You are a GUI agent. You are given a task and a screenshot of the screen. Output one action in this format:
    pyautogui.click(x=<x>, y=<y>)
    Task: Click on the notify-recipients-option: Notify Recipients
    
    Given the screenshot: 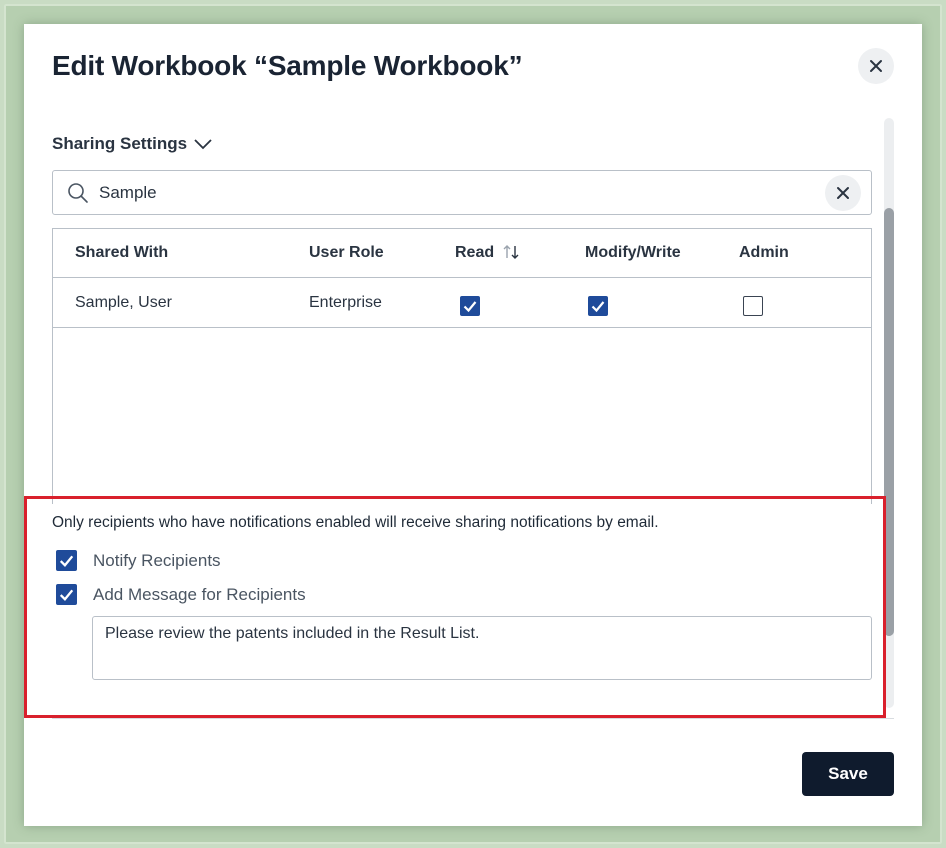 What is the action you would take?
    pyautogui.click(x=138, y=560)
    